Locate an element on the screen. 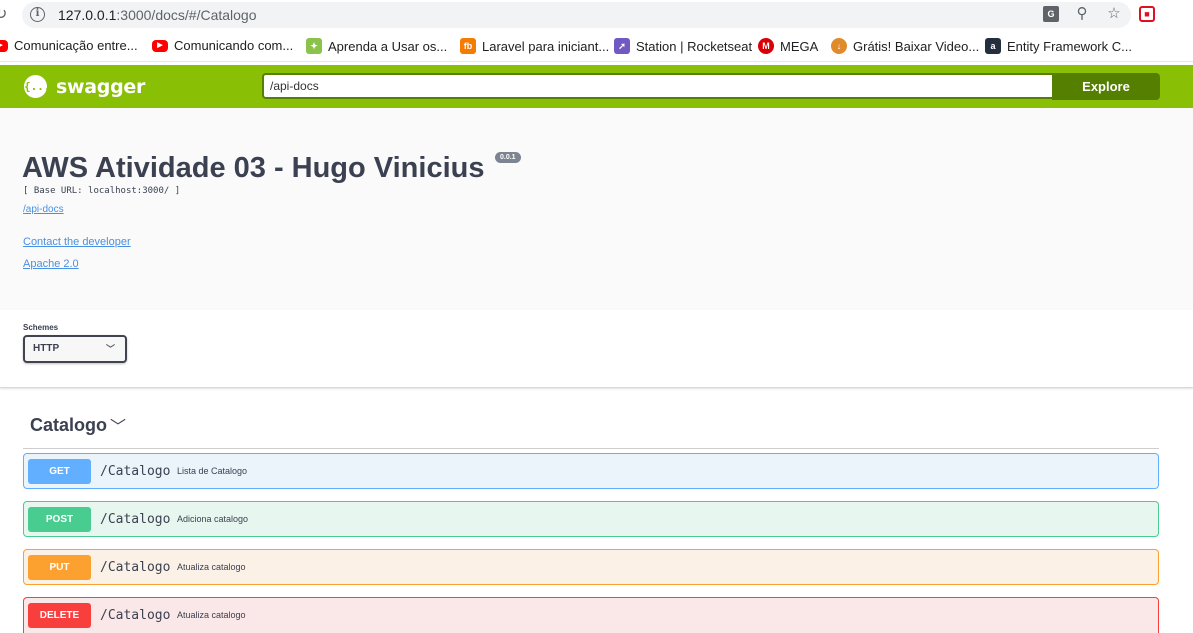 This screenshot has height=633, width=1193. swagger-logo: {...} swagger is located at coordinates (84, 86).